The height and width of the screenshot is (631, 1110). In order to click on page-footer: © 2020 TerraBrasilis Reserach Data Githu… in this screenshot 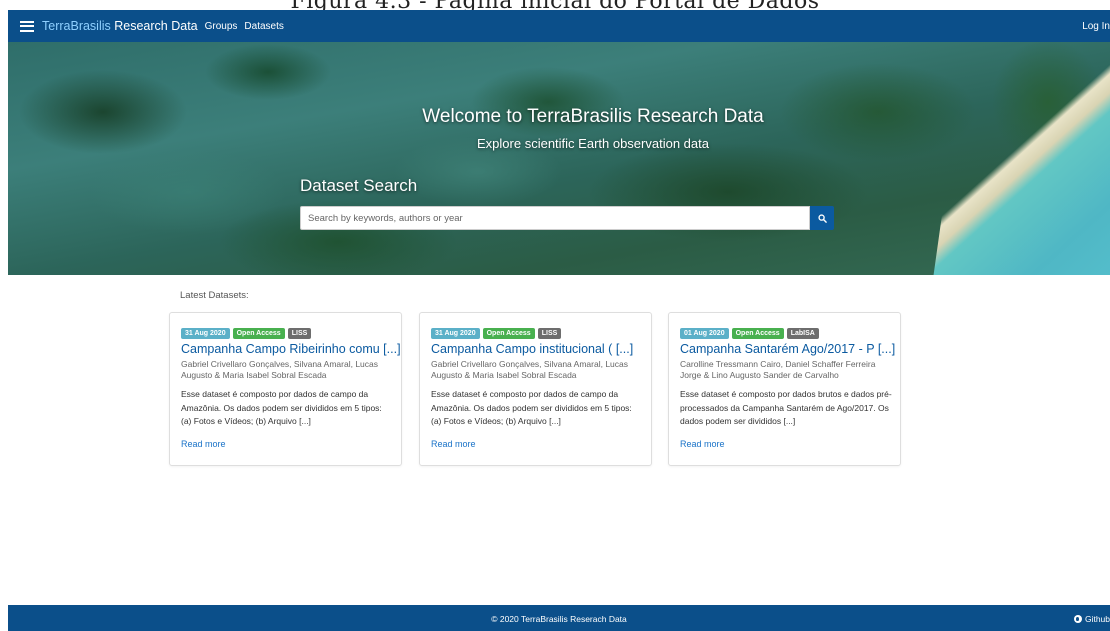, I will do `click(559, 618)`.